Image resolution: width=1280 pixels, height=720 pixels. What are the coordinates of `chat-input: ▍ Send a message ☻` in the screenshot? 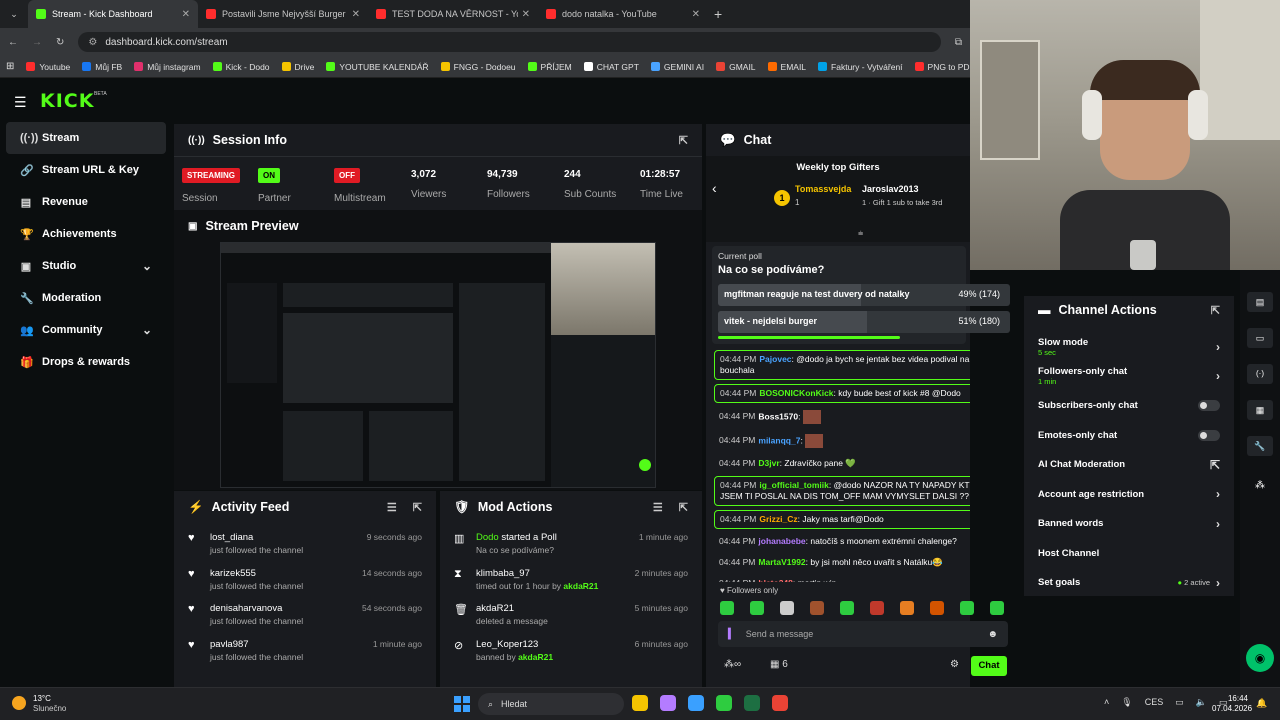 It's located at (863, 634).